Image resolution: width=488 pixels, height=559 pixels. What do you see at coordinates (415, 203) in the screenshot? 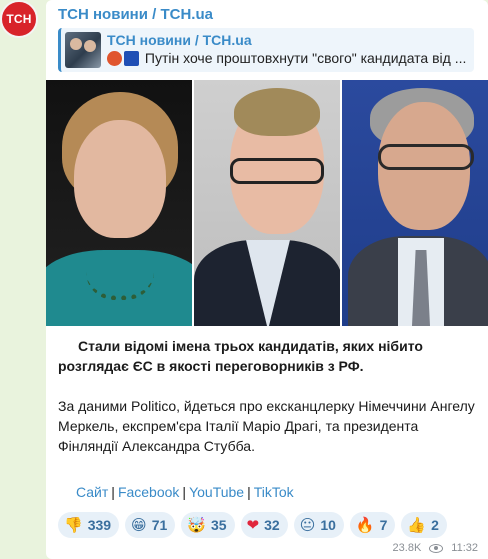
I see `photo-draghi` at bounding box center [415, 203].